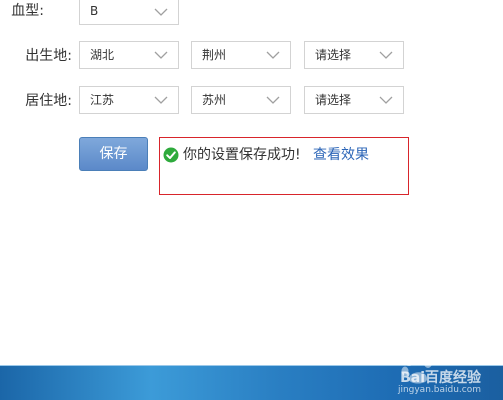 This screenshot has width=503, height=400. Describe the element at coordinates (341, 155) in the screenshot. I see `view-result-link: 查看效果` at that location.